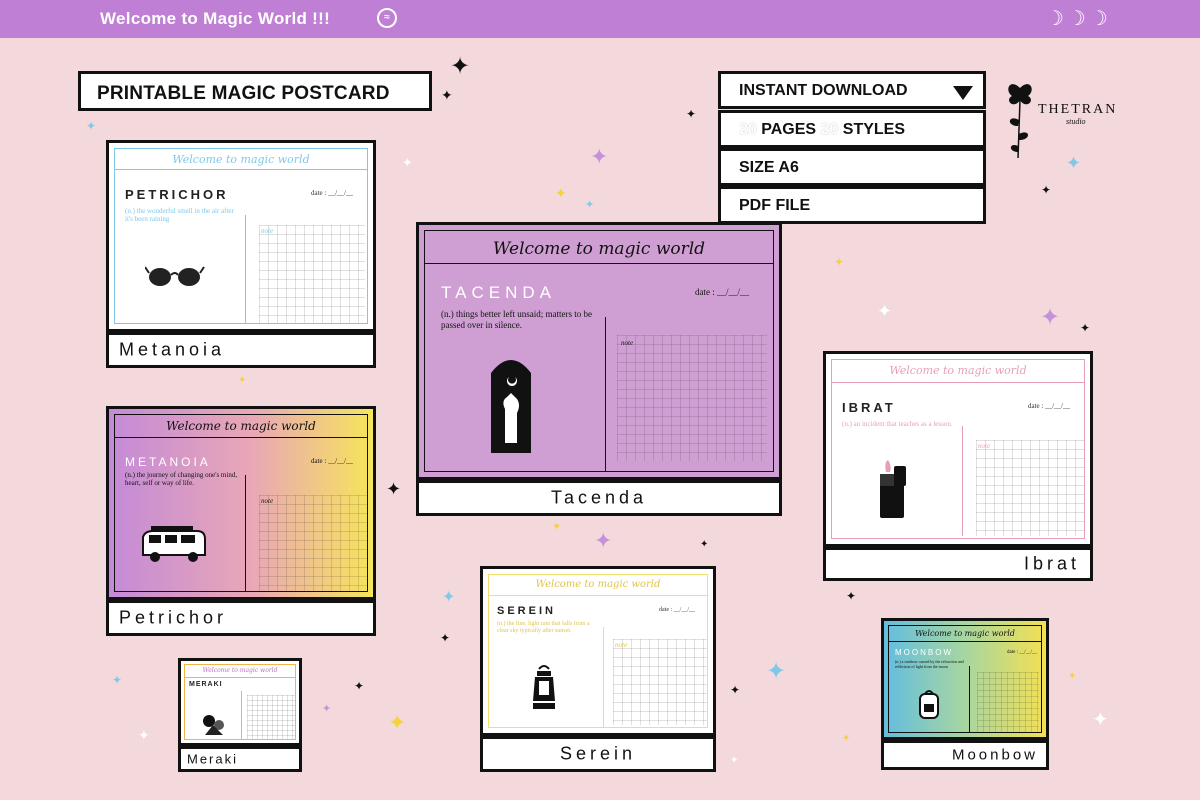 This screenshot has height=800, width=1200. Describe the element at coordinates (215, 18) in the screenshot. I see `banner-title: Welcome to Magic World !!!` at that location.